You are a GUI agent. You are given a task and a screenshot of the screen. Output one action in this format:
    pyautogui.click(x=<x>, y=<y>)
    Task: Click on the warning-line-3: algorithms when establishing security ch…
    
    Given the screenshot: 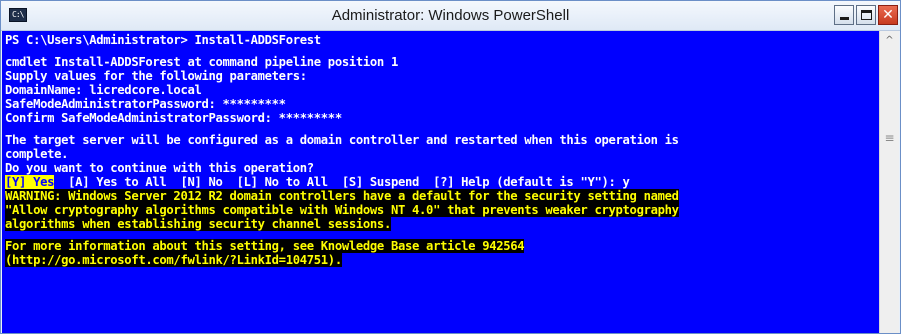 What is the action you would take?
    pyautogui.click(x=442, y=224)
    